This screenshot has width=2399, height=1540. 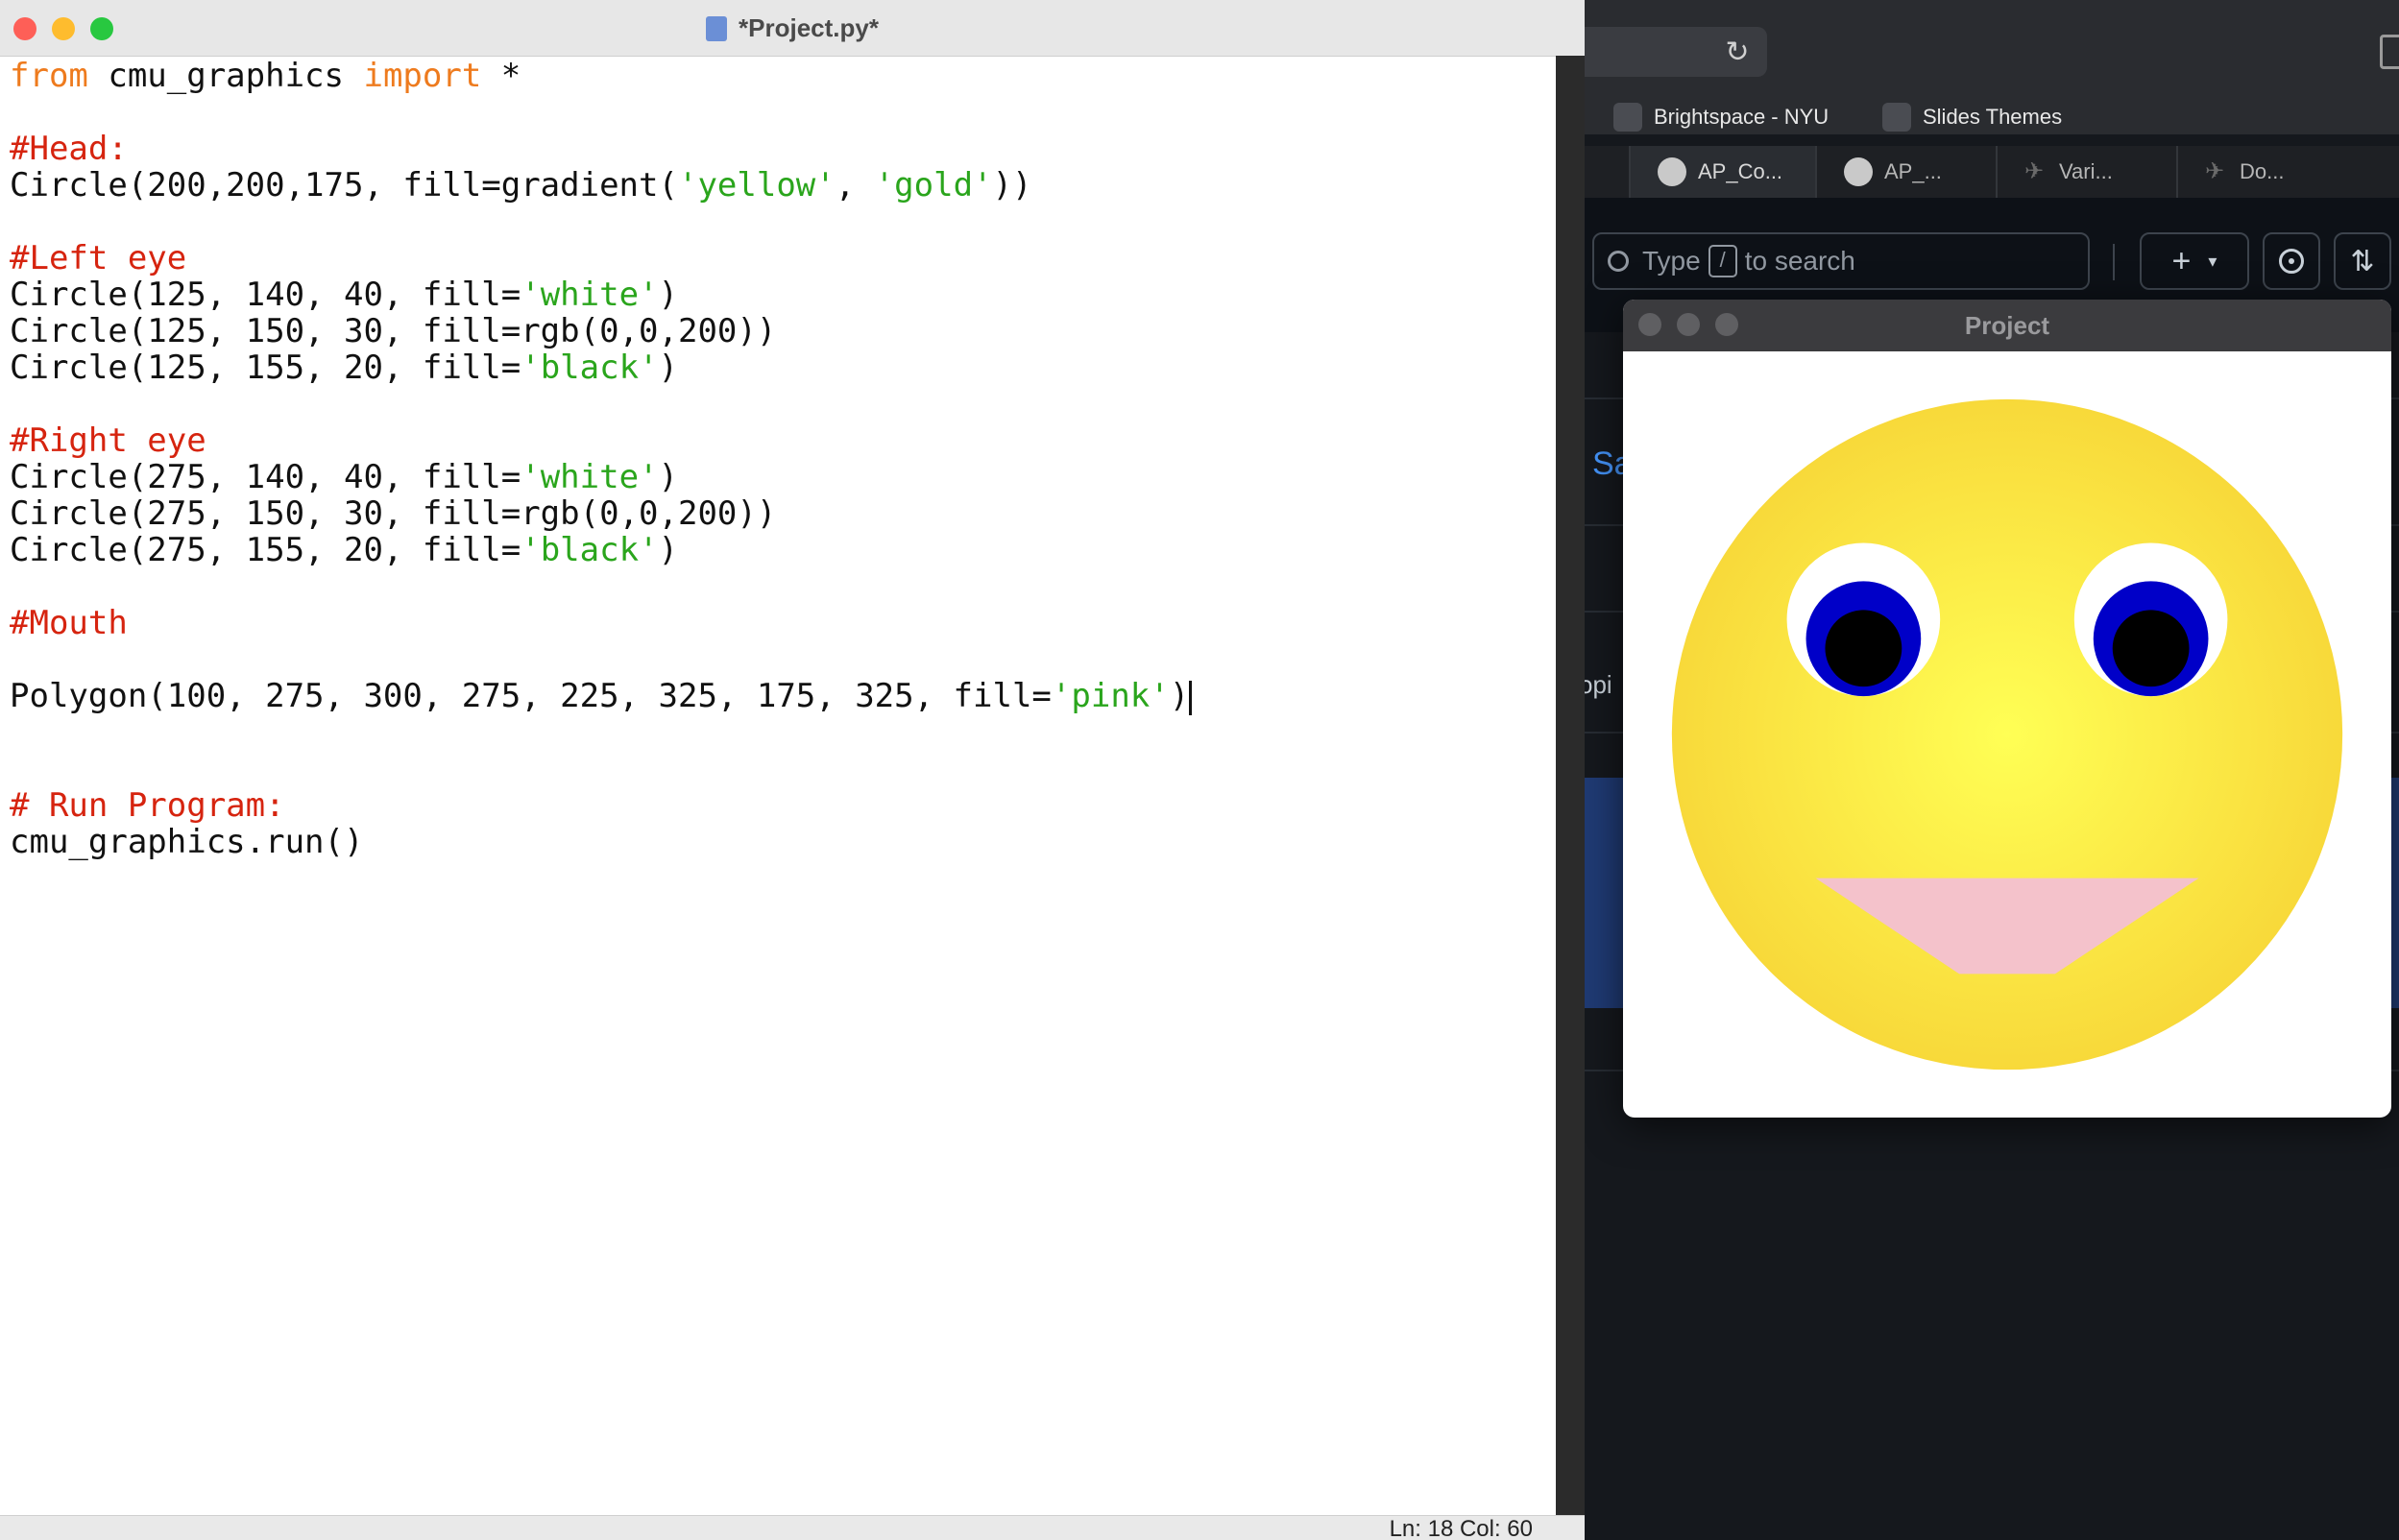 I want to click on code-line: #Right eye, so click(x=108, y=440).